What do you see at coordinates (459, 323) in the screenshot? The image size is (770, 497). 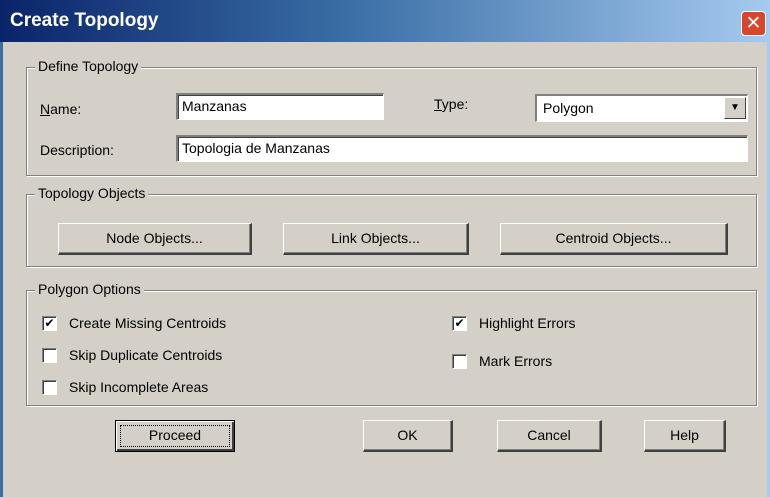 I see `highlight-errors-checkbox: ✔` at bounding box center [459, 323].